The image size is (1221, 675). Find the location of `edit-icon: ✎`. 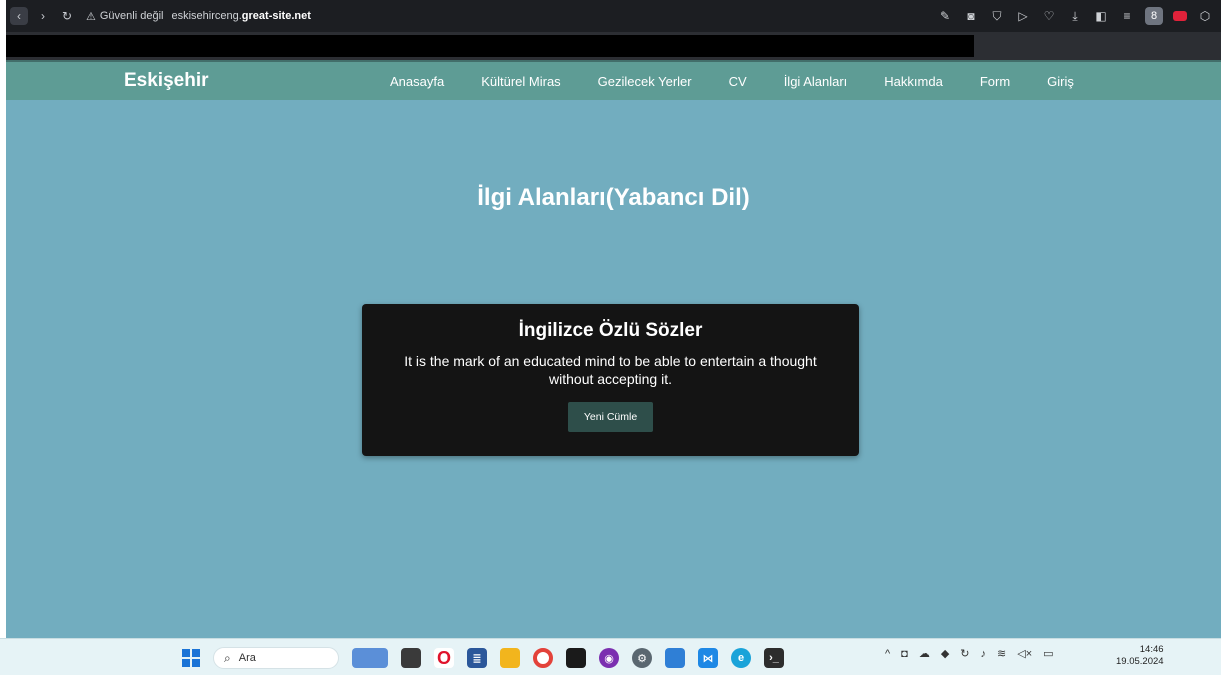

edit-icon: ✎ is located at coordinates (945, 16).